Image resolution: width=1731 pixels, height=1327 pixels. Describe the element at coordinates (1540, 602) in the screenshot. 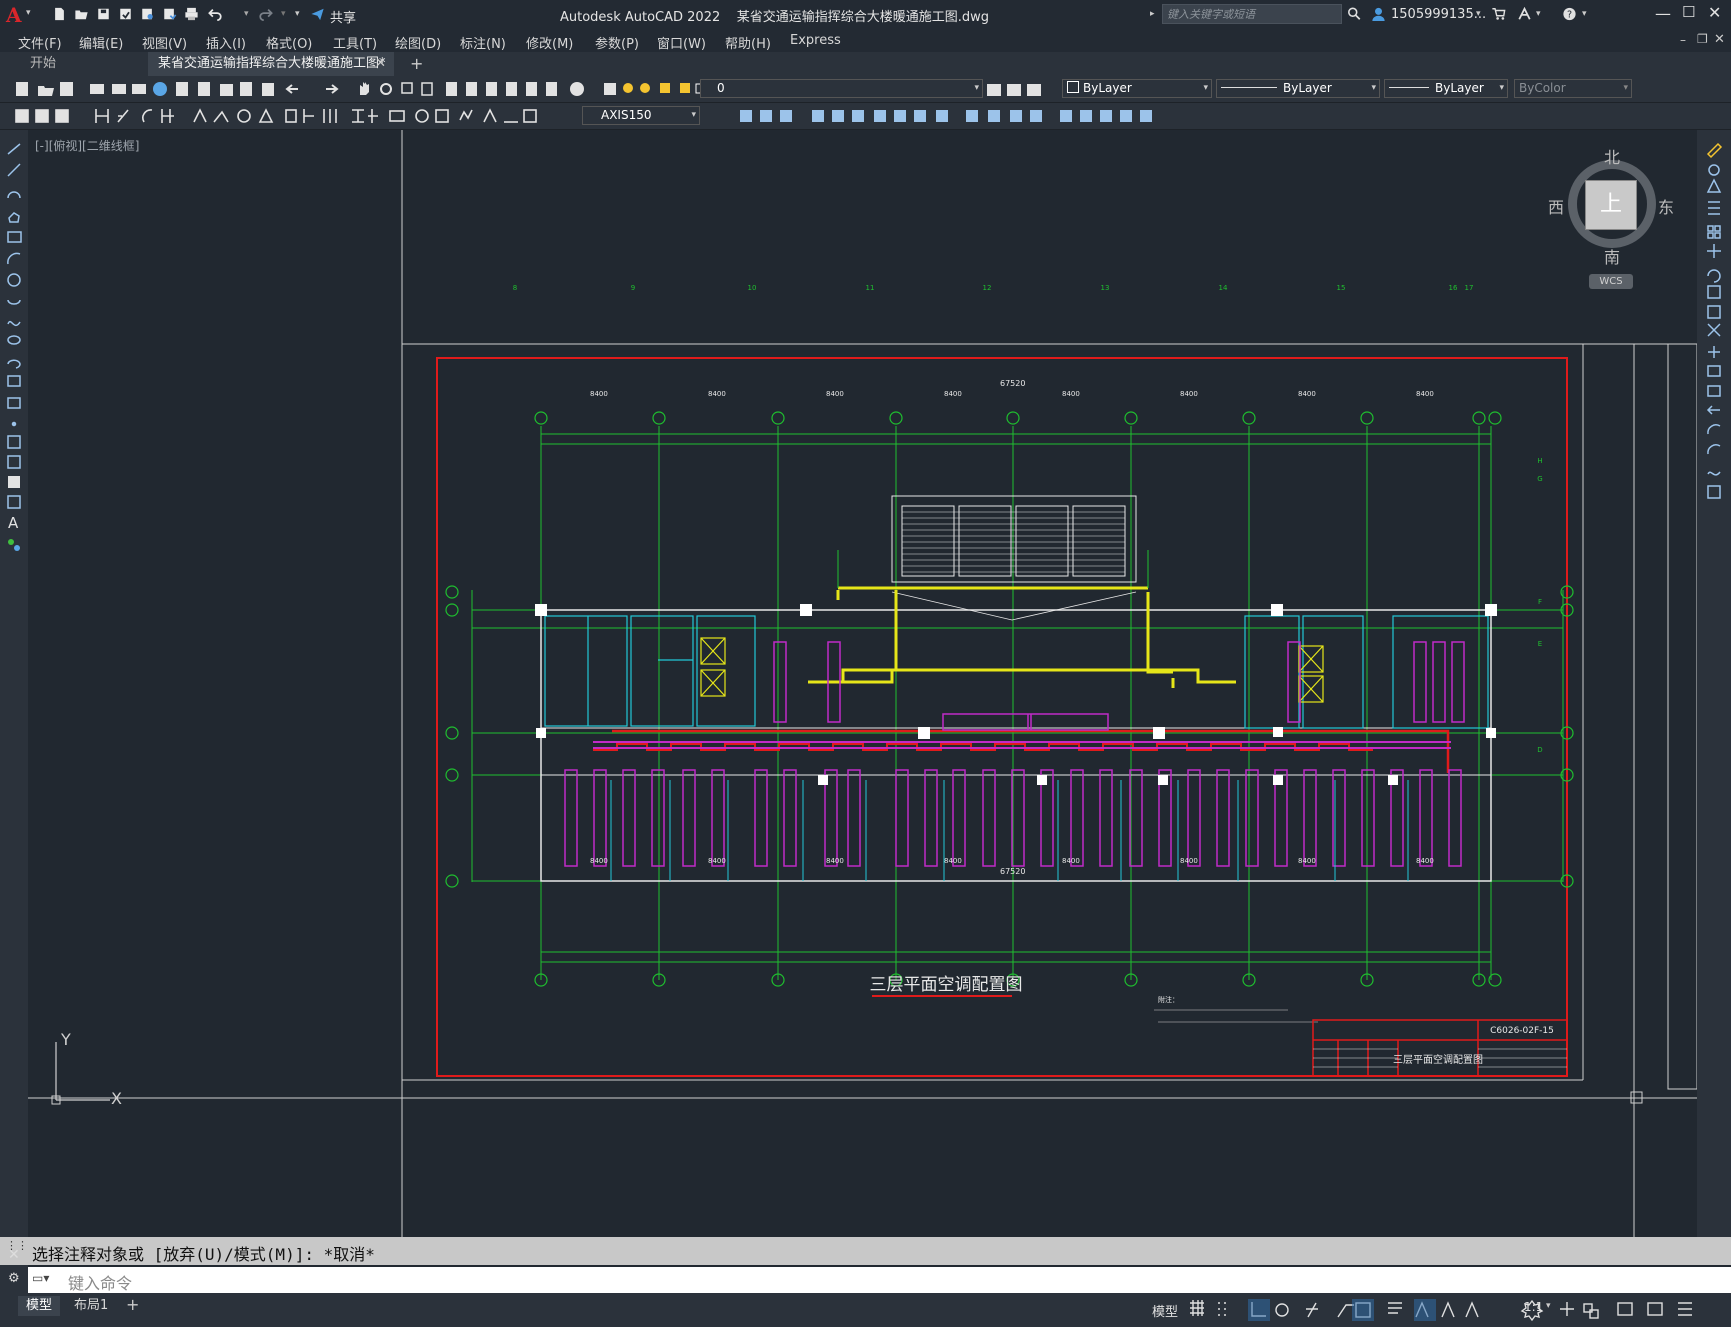

I see `axis-label: F` at that location.